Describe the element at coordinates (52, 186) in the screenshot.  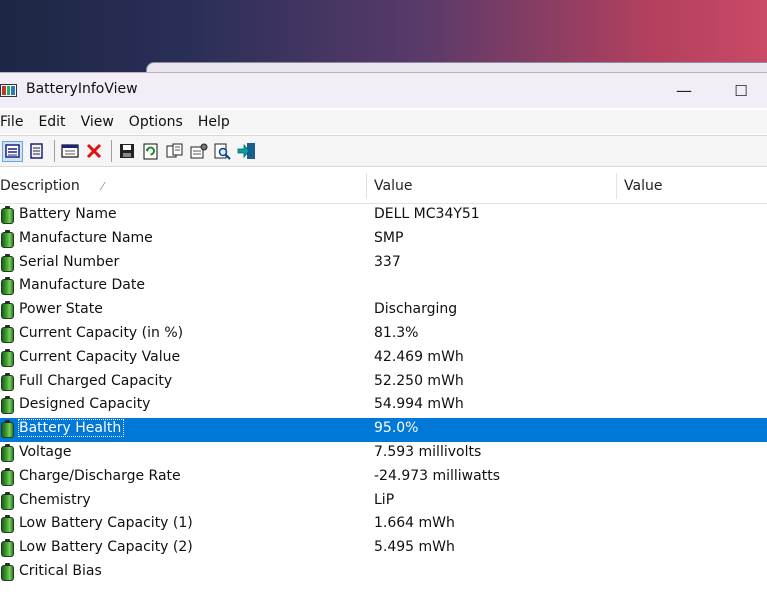
I see `column-description: Description ⁄` at that location.